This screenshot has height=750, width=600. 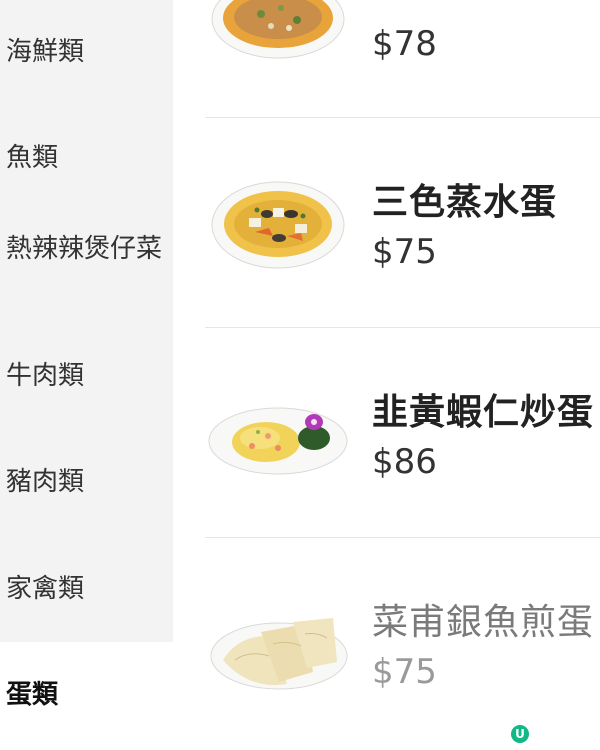 I want to click on dish-price: $86, so click(x=404, y=462).